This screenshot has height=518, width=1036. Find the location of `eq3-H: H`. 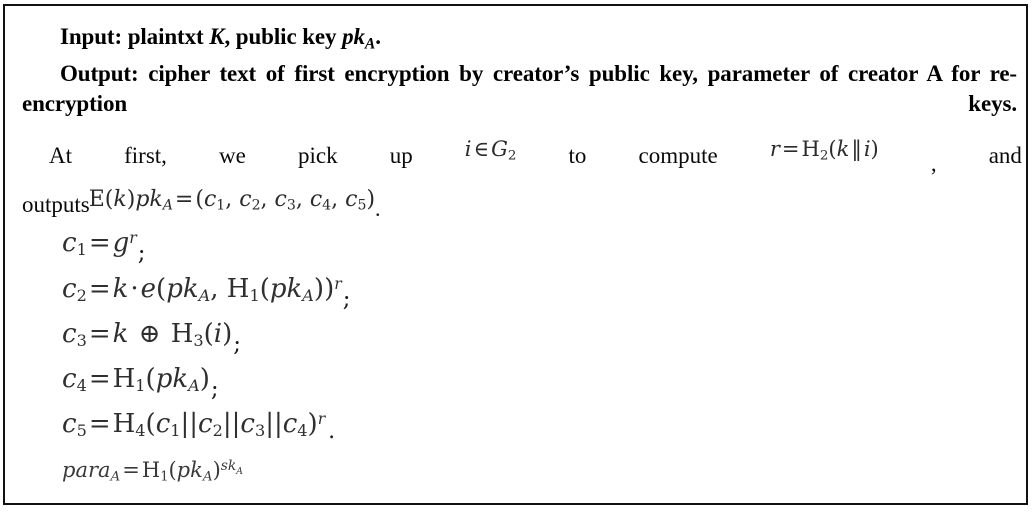

eq3-H: H is located at coordinates (182, 334).